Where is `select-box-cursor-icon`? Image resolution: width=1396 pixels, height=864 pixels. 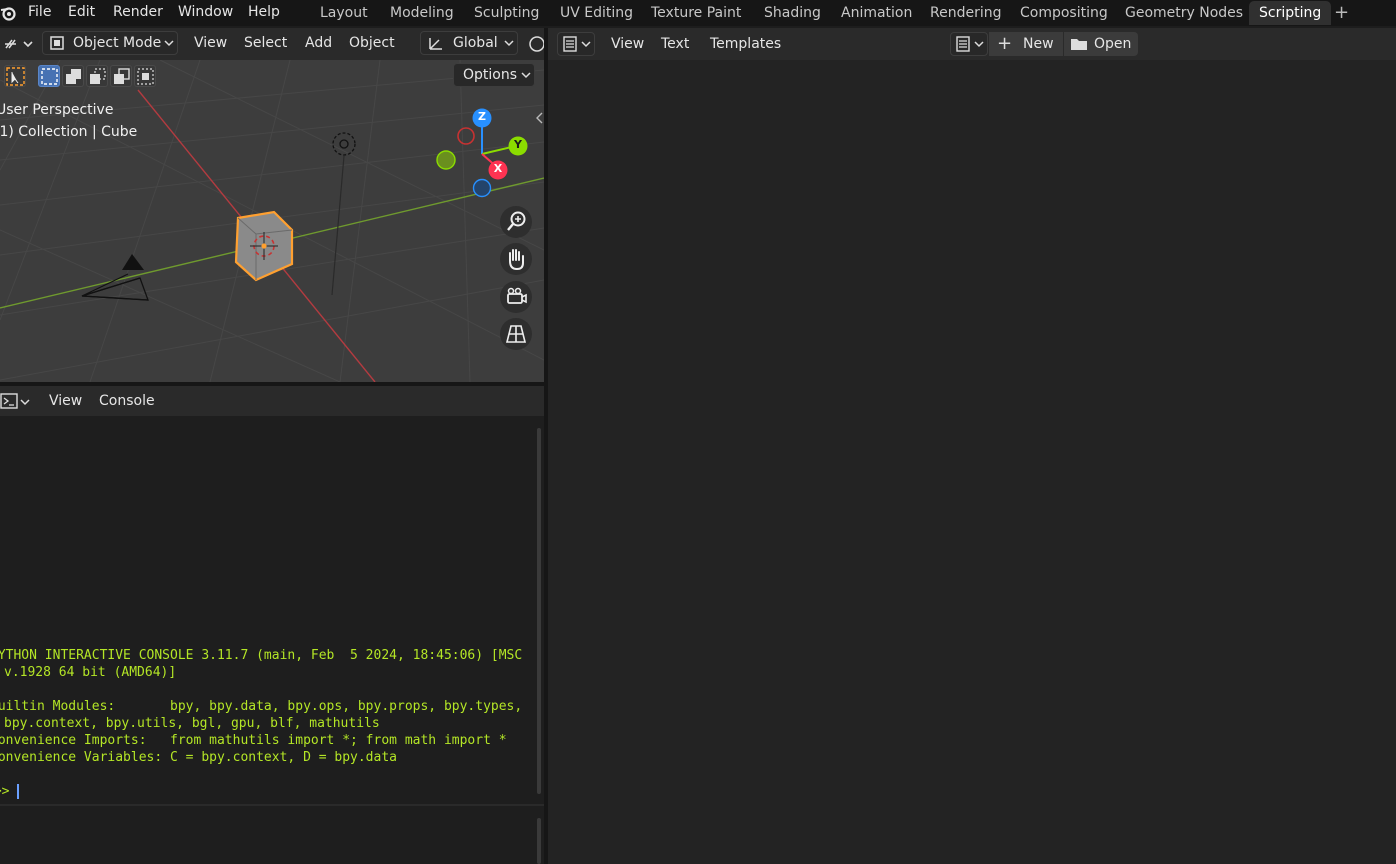
select-box-cursor-icon is located at coordinates (15, 76).